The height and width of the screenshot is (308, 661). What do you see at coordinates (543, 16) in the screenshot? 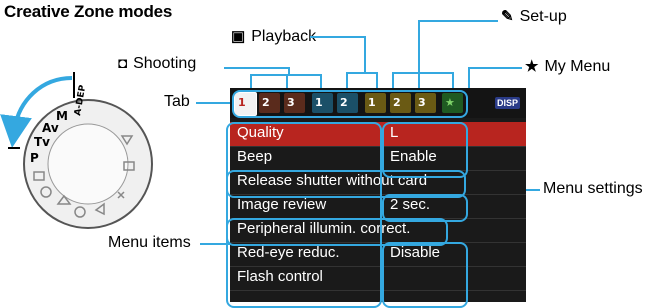
I see `setup-label: Set-up` at bounding box center [543, 16].